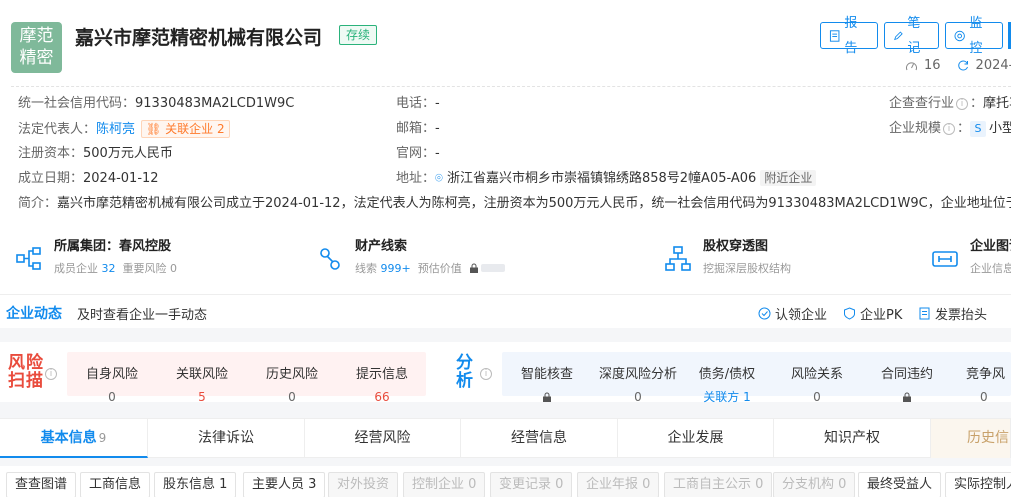 The image size is (1011, 497). What do you see at coordinates (727, 262) in the screenshot?
I see `equity-card: 股权穿透图 挖掘深层股权结构` at bounding box center [727, 262].